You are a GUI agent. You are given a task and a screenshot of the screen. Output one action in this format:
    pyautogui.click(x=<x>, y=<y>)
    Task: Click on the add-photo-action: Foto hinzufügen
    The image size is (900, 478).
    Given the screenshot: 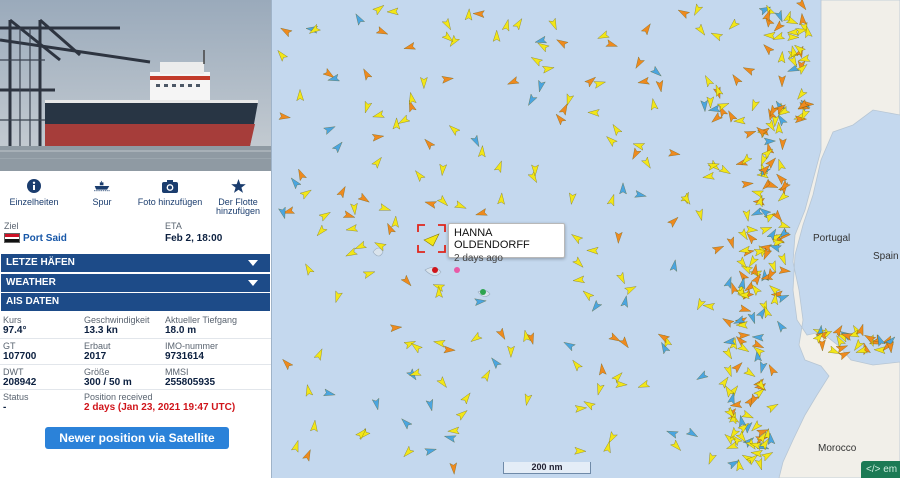 What is the action you would take?
    pyautogui.click(x=170, y=196)
    